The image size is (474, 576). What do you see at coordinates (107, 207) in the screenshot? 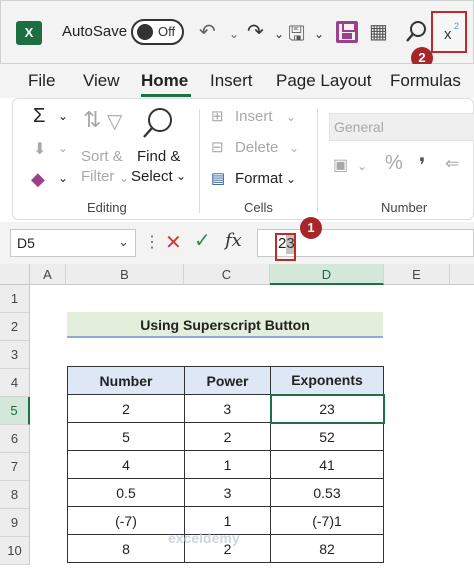
I see `editing-group-label: Editing` at bounding box center [107, 207].